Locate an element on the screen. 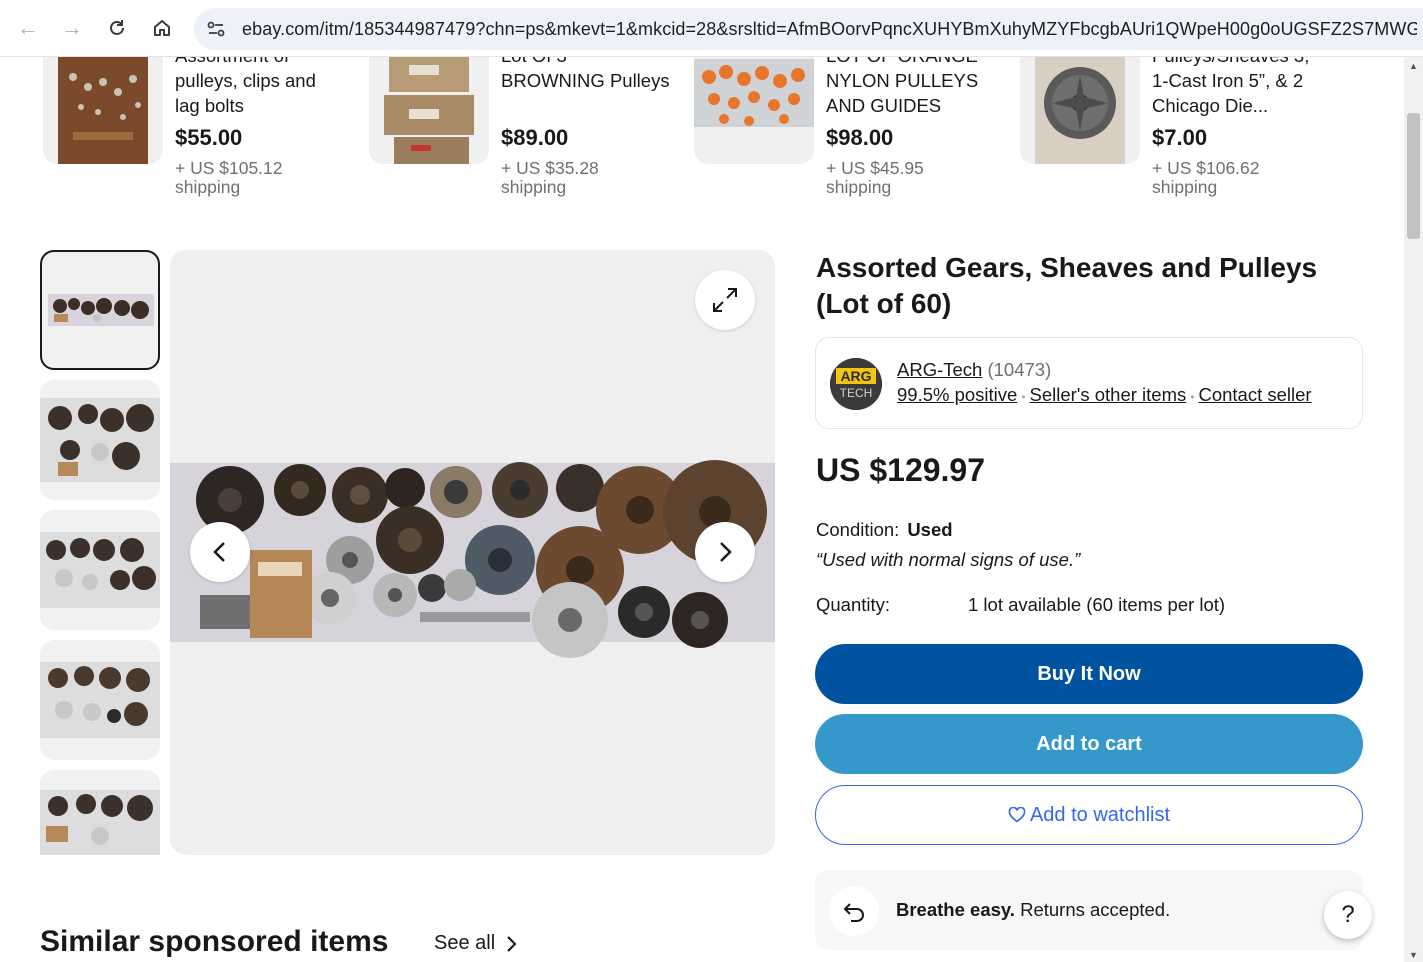  back-icon: ← is located at coordinates (28, 28).